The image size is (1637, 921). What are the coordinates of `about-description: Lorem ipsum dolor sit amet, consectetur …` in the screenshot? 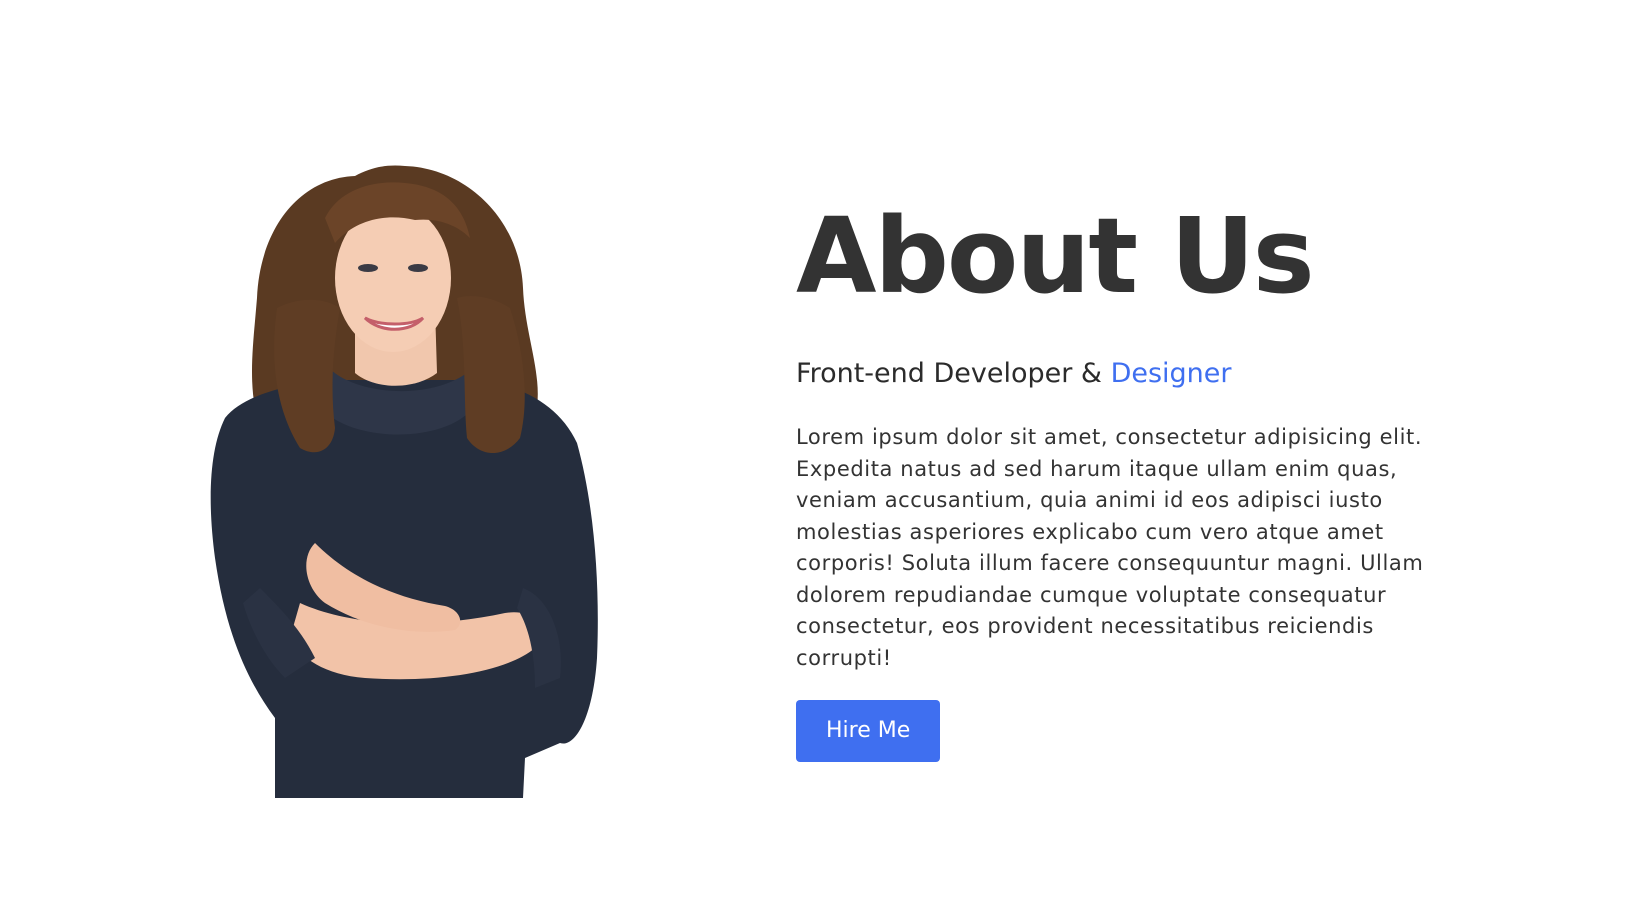 It's located at (1110, 547).